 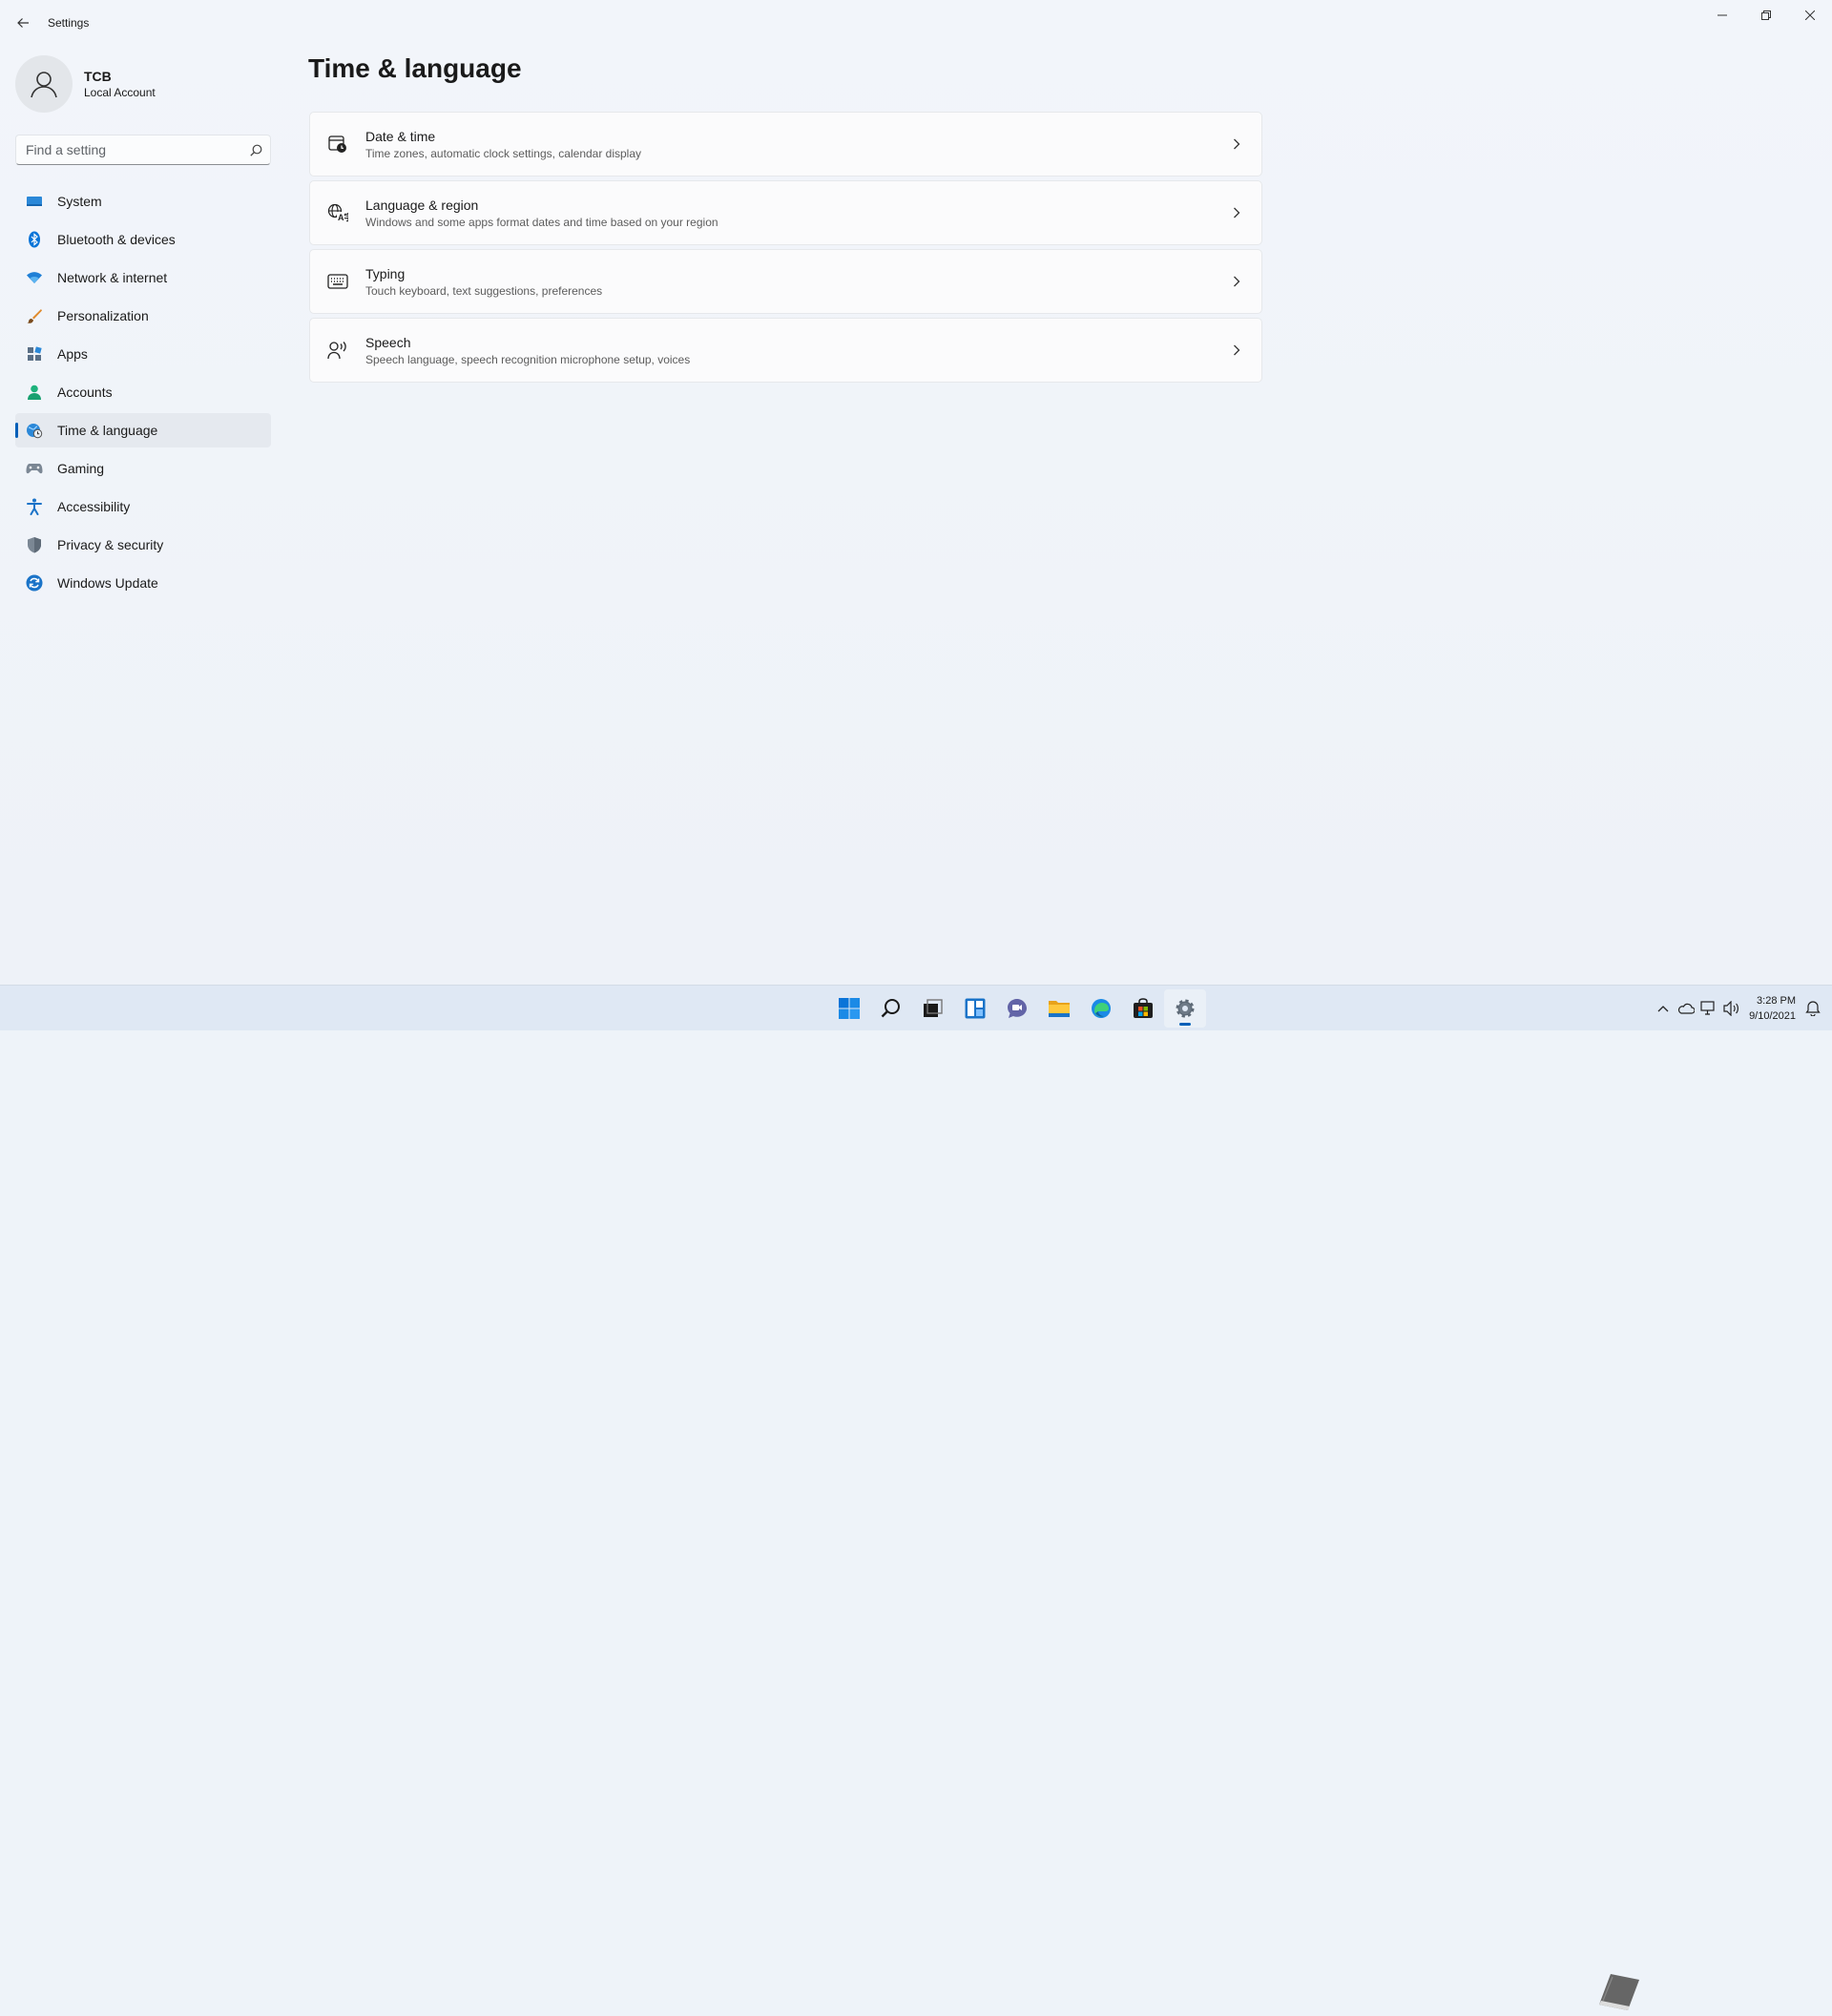 What do you see at coordinates (1101, 1008) in the screenshot?
I see `edge-button` at bounding box center [1101, 1008].